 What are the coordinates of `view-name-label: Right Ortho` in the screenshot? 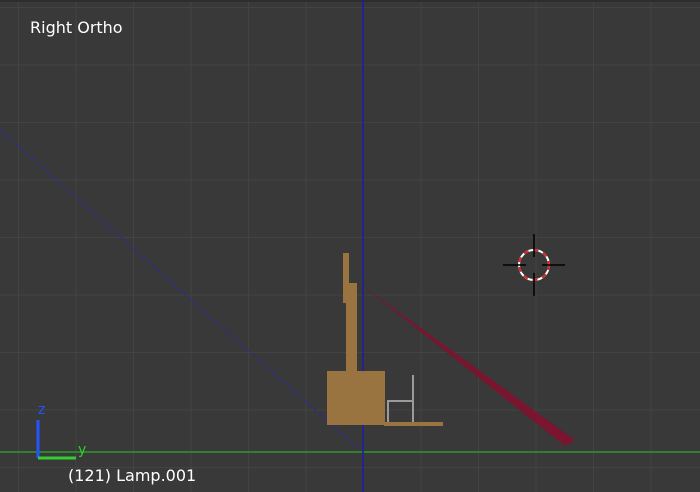 It's located at (76, 27).